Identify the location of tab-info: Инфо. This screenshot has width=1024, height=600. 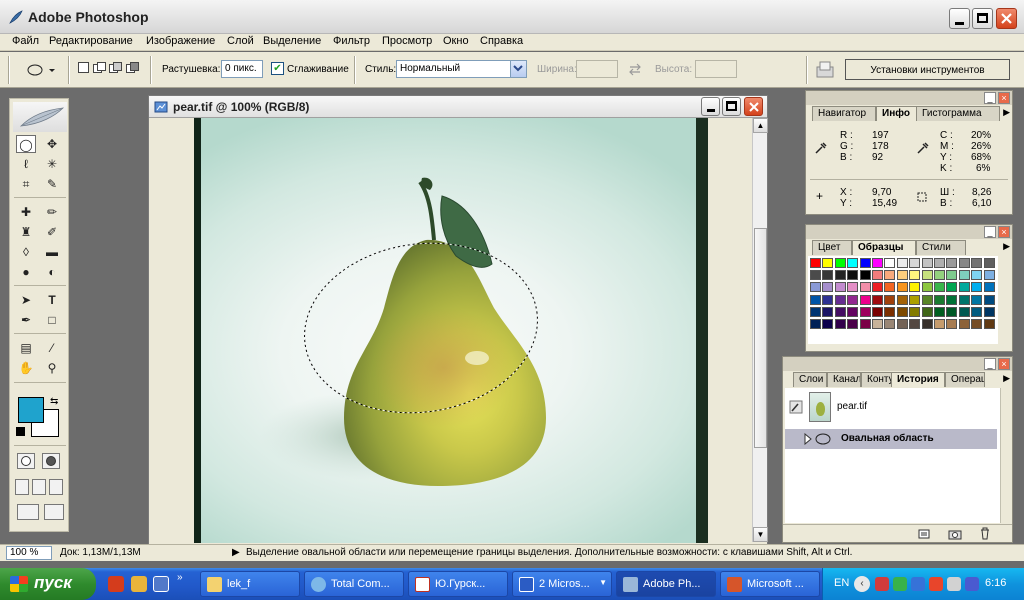
(897, 113).